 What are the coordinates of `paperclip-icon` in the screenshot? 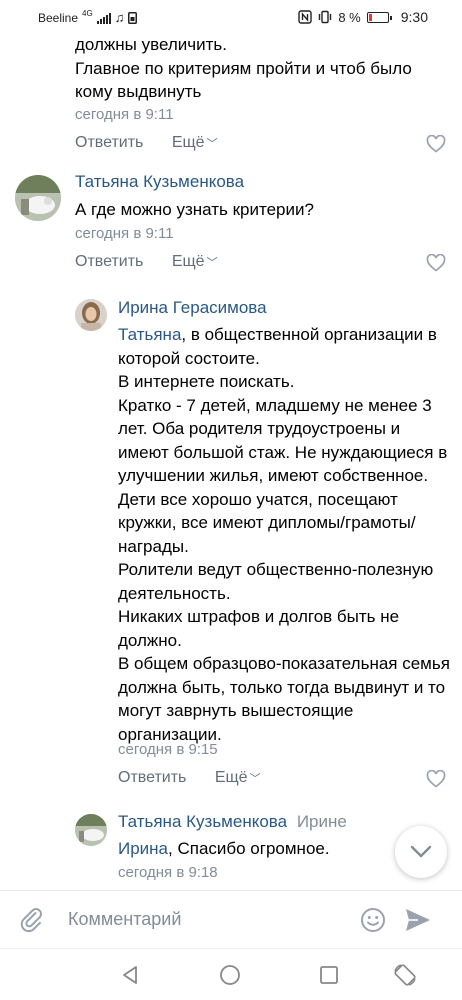 It's located at (32, 920).